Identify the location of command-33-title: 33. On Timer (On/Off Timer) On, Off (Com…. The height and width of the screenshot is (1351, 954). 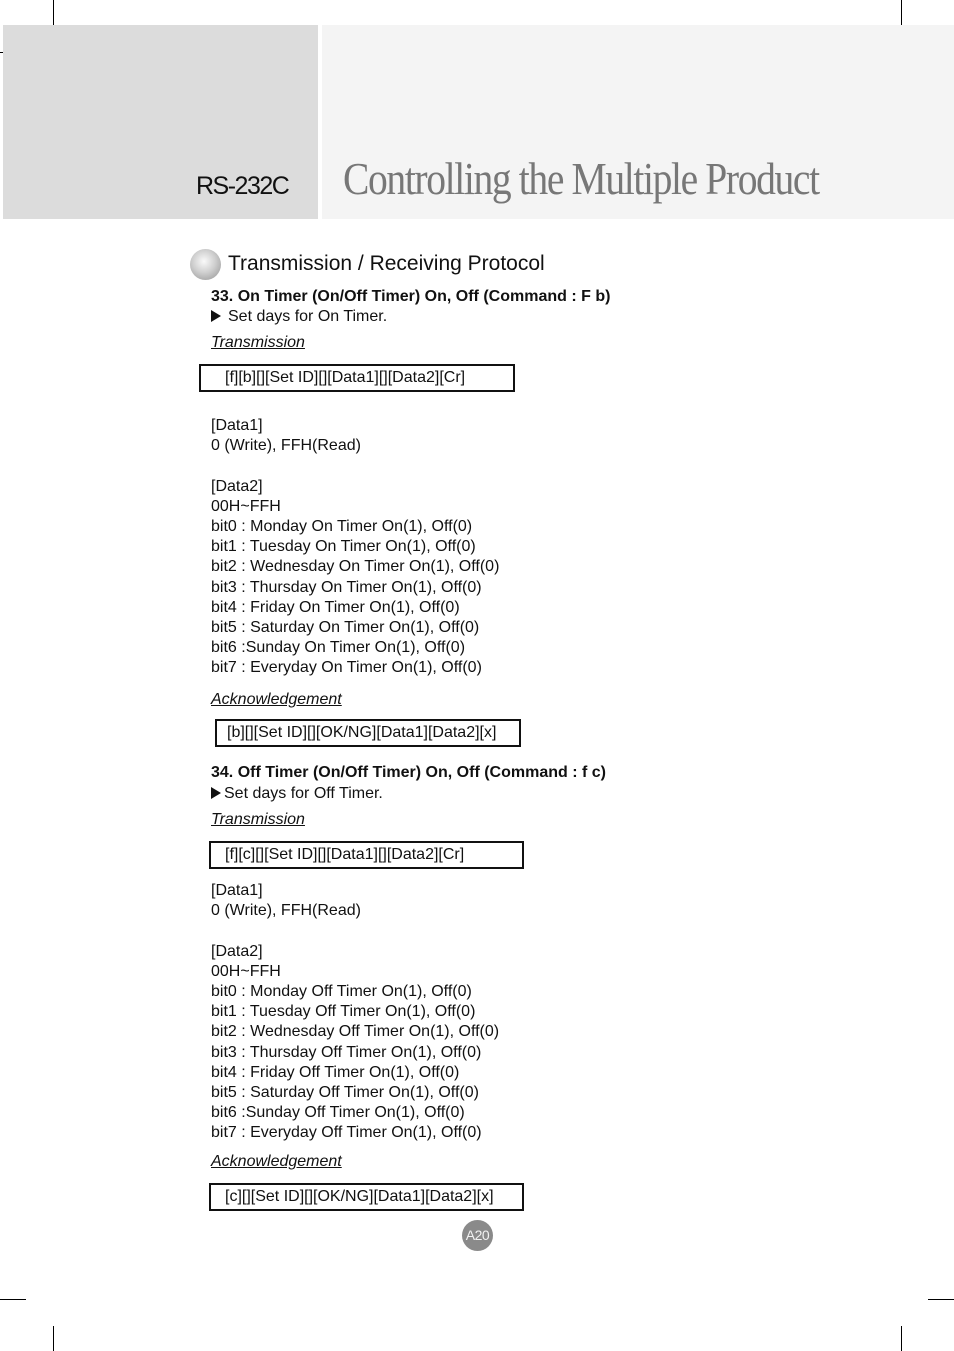
(411, 296).